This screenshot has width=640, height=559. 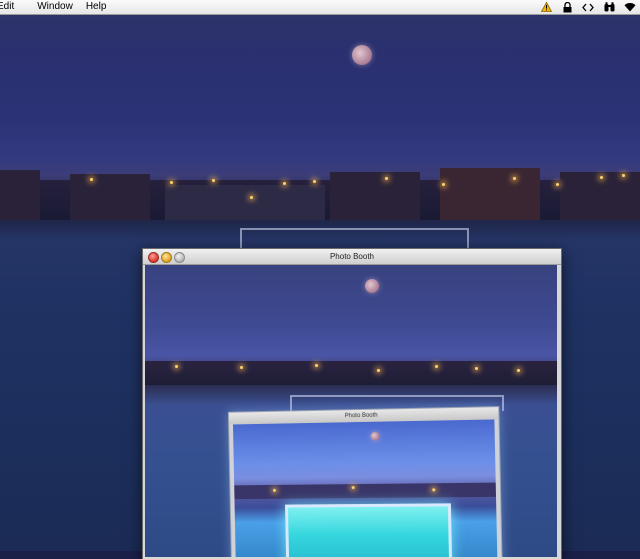 What do you see at coordinates (12, 7) in the screenshot?
I see `menu-edit: Edit` at bounding box center [12, 7].